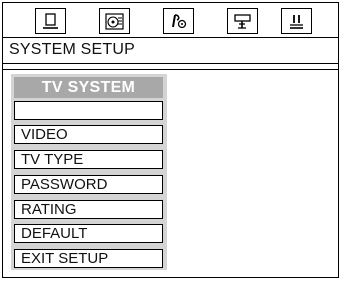  Describe the element at coordinates (88, 87) in the screenshot. I see `menu-title-tv-system: TV SYSTEM` at that location.